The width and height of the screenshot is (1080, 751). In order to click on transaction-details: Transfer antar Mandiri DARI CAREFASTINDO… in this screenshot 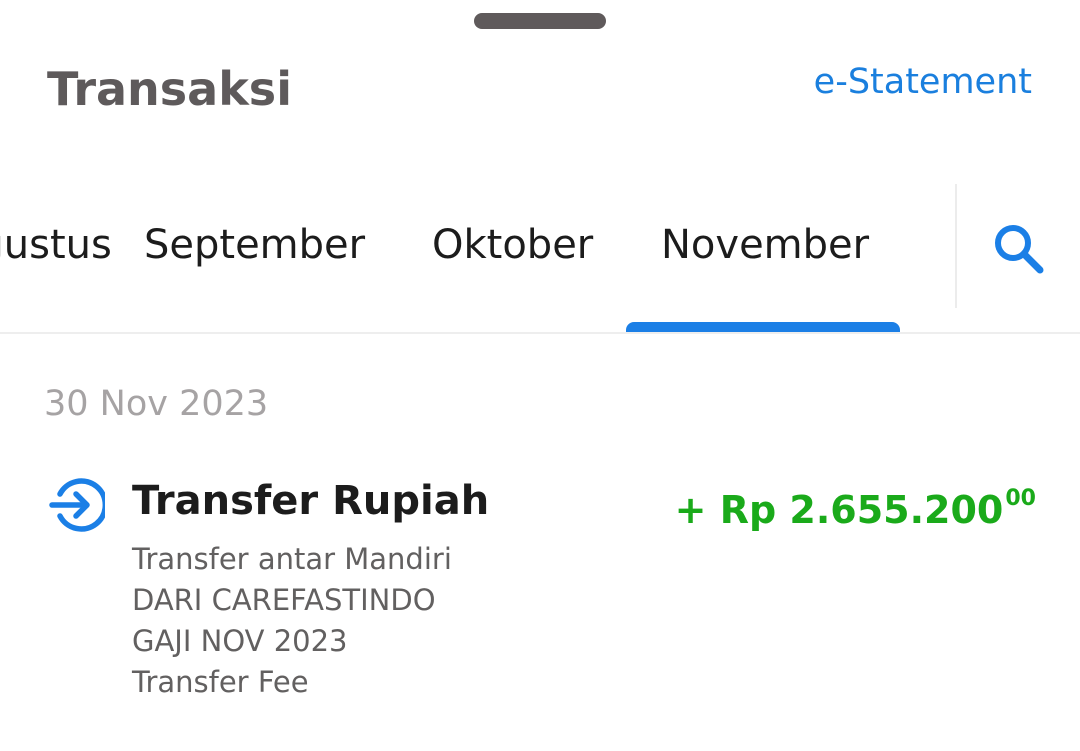, I will do `click(292, 621)`.